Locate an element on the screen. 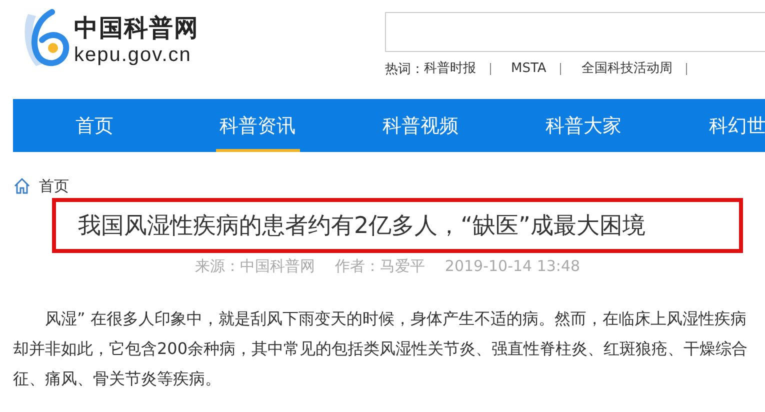 Image resolution: width=765 pixels, height=412 pixels. breadcrumb-link: 首页 is located at coordinates (54, 186).